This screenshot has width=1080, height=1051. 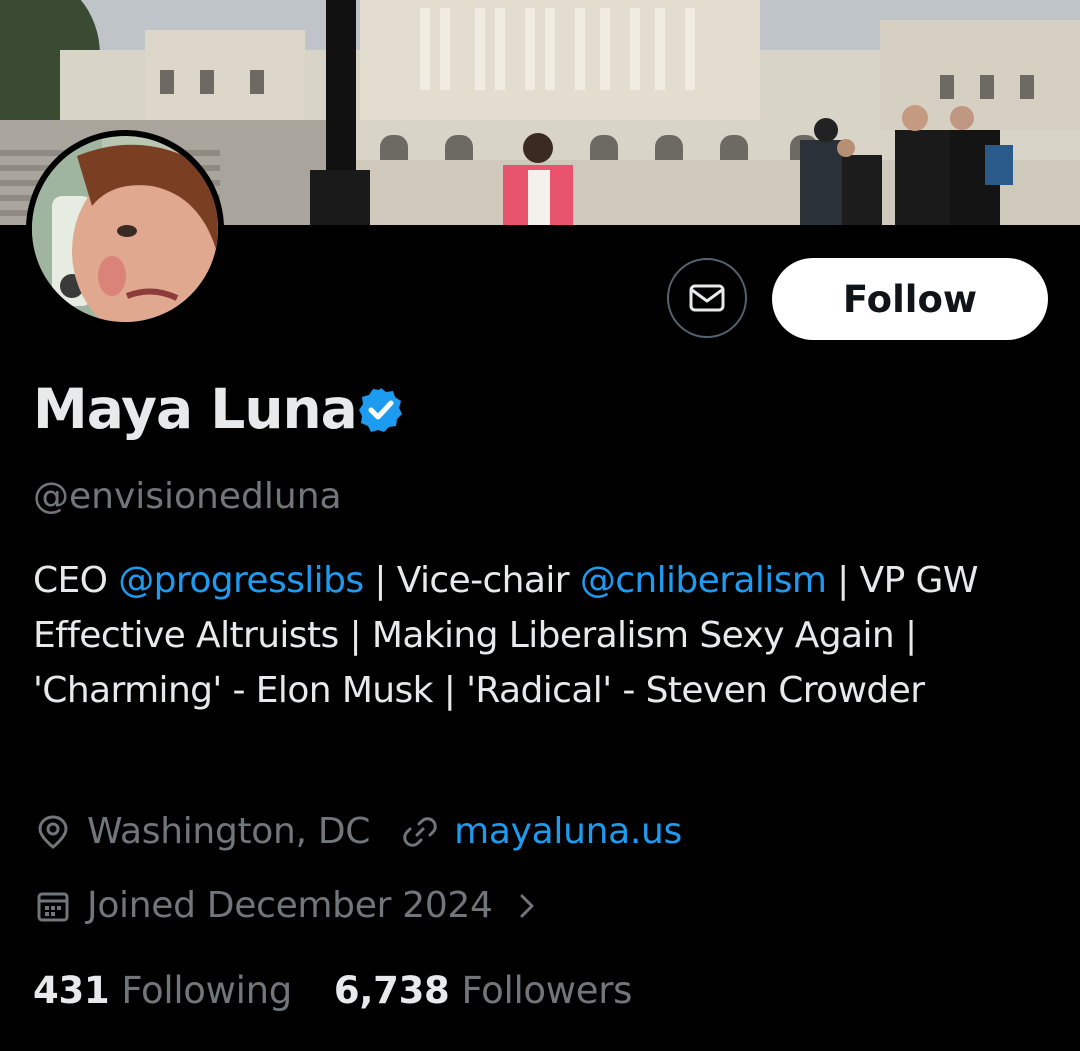 I want to click on location-pin-icon, so click(x=53, y=832).